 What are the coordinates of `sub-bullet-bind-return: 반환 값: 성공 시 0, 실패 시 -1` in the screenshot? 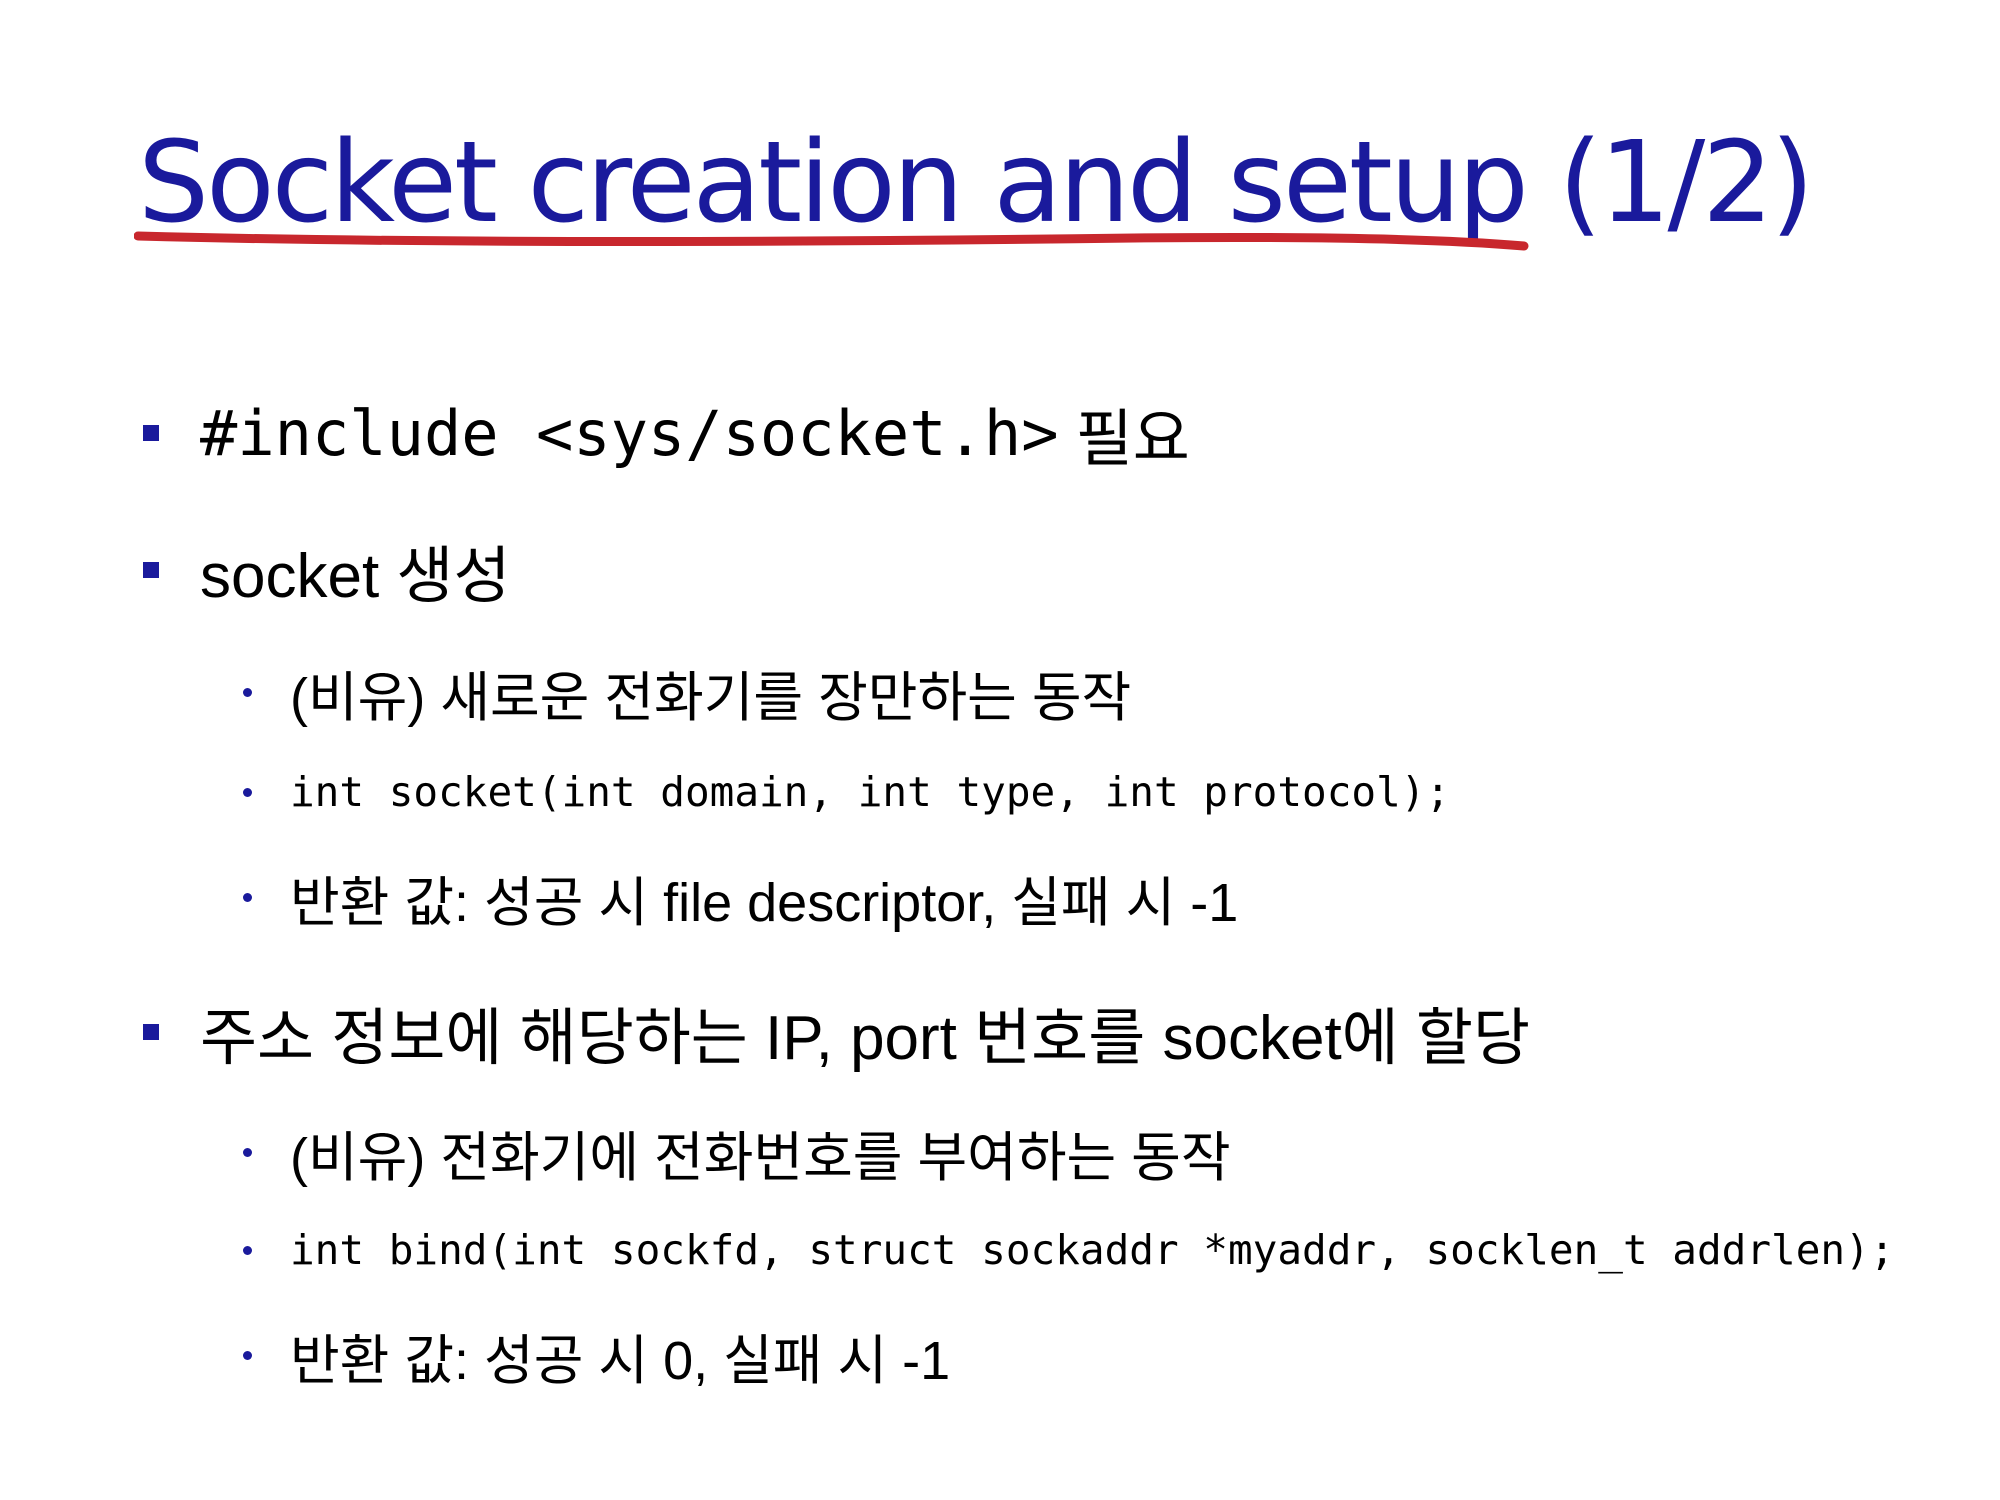 It's located at (596, 1355).